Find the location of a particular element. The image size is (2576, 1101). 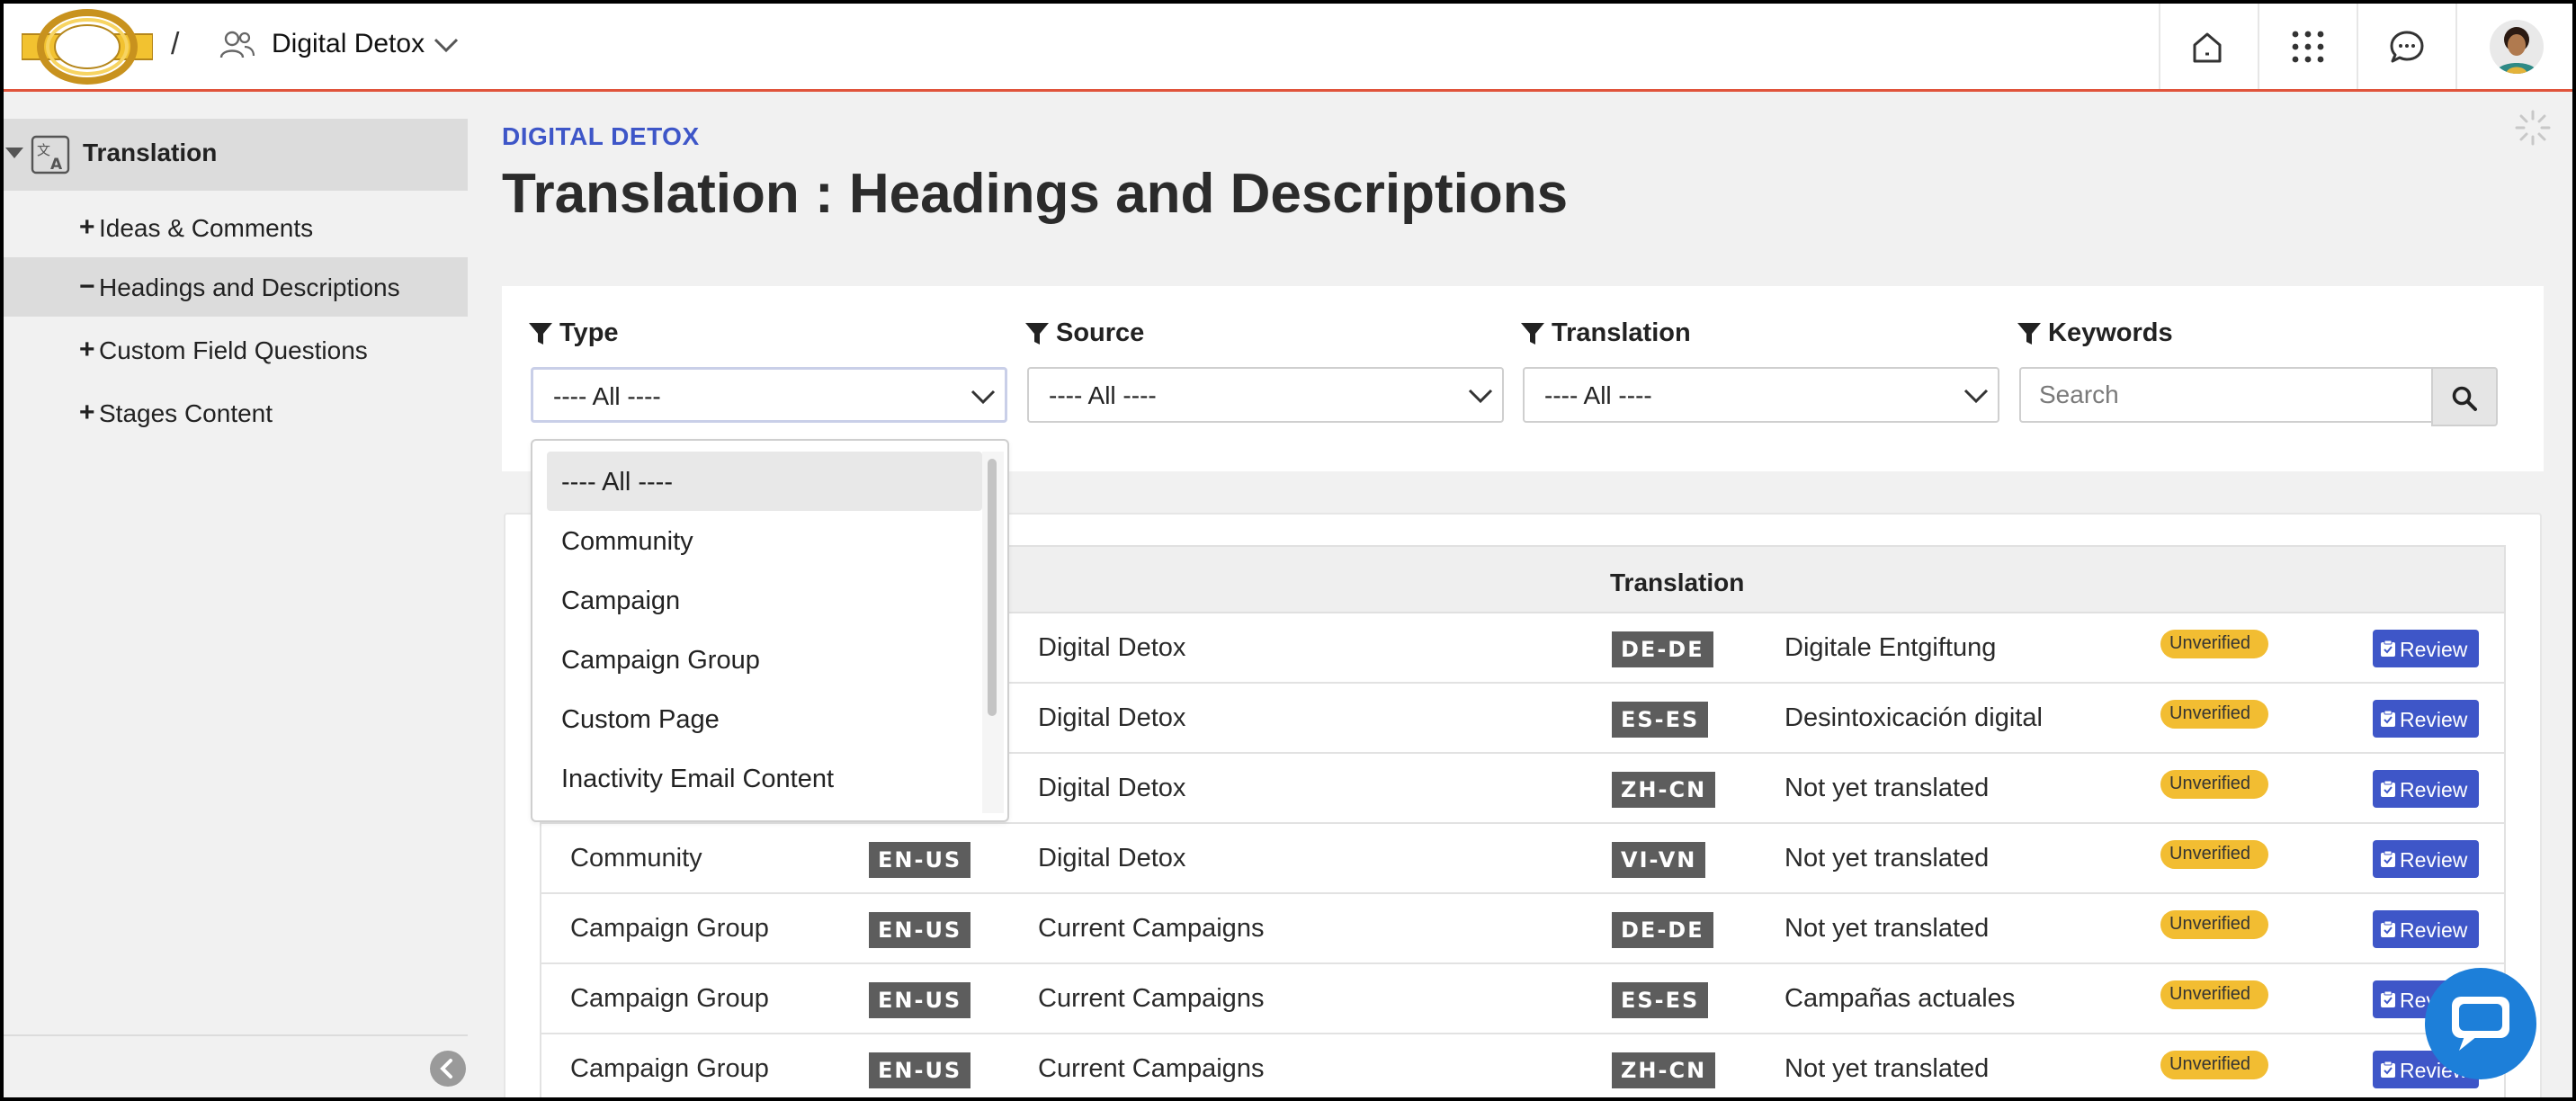

svg-text: 文 is located at coordinates (43, 150).